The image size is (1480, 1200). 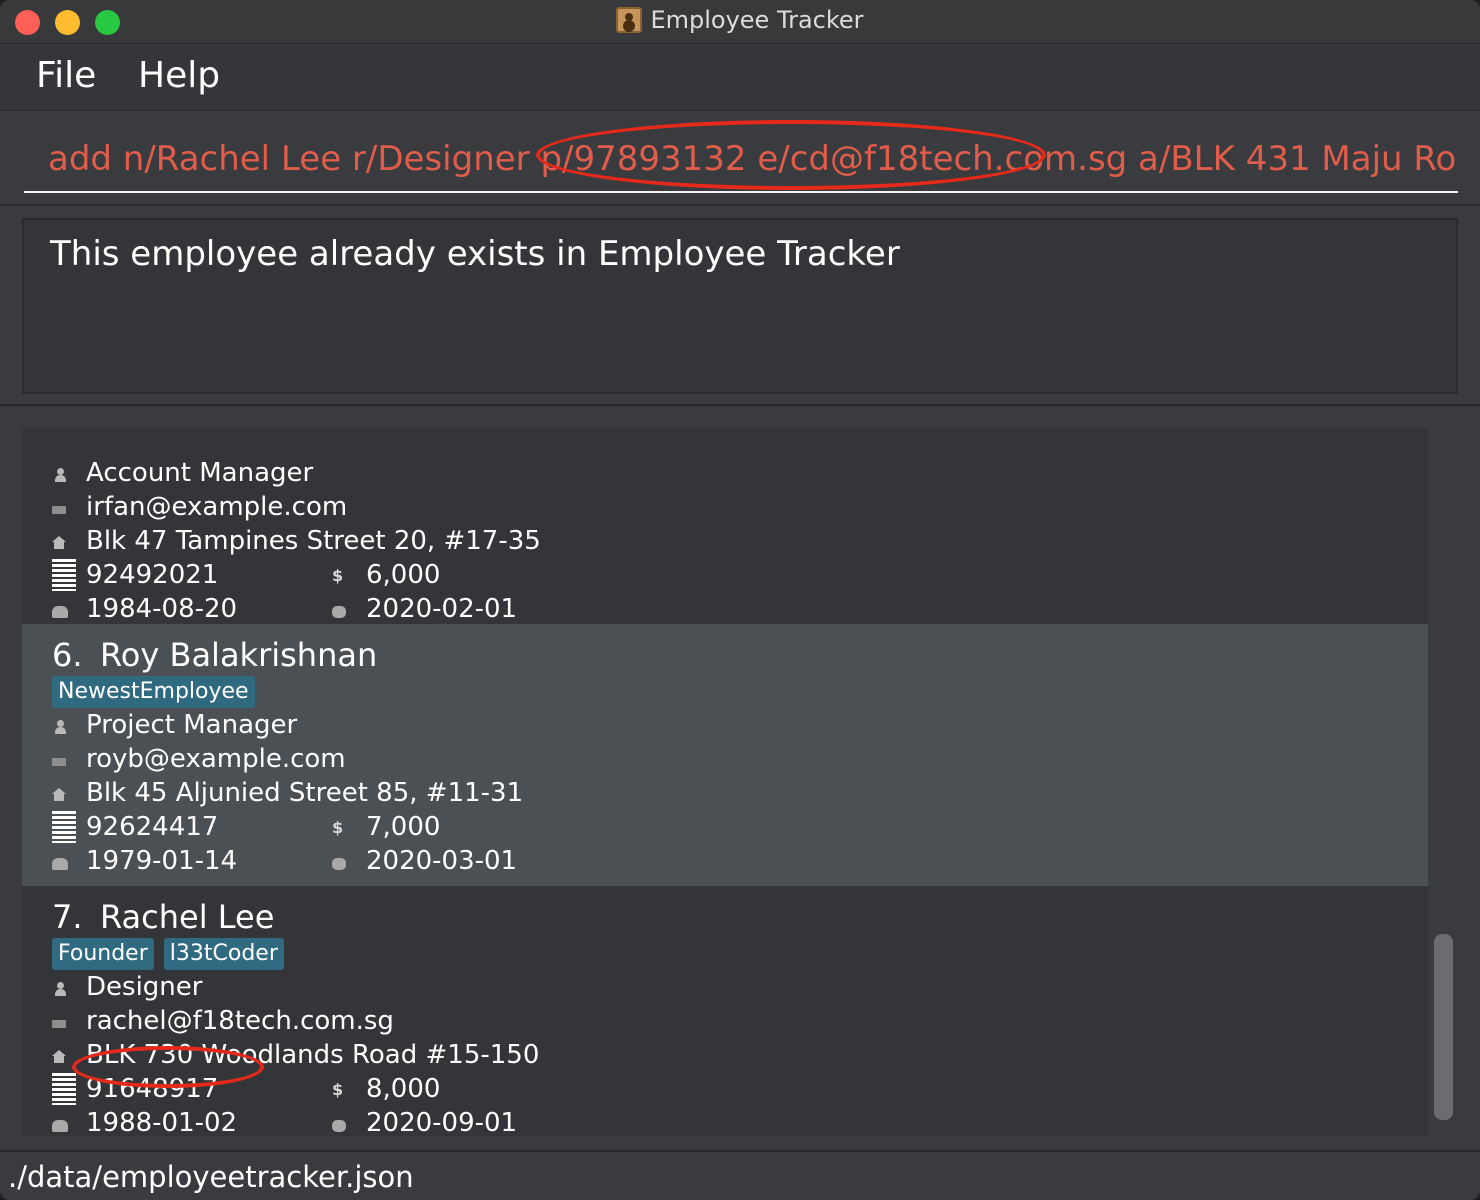 I want to click on employee-phone: 91648917, so click(x=152, y=1089).